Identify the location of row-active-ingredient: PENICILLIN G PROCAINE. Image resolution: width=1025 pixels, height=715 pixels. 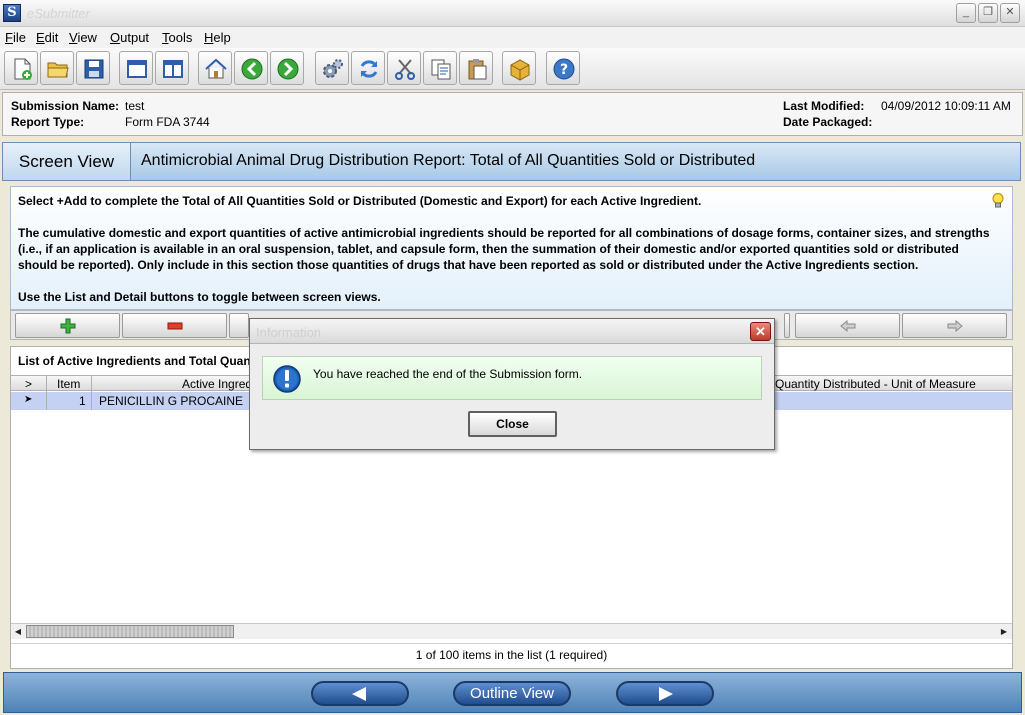
(171, 401).